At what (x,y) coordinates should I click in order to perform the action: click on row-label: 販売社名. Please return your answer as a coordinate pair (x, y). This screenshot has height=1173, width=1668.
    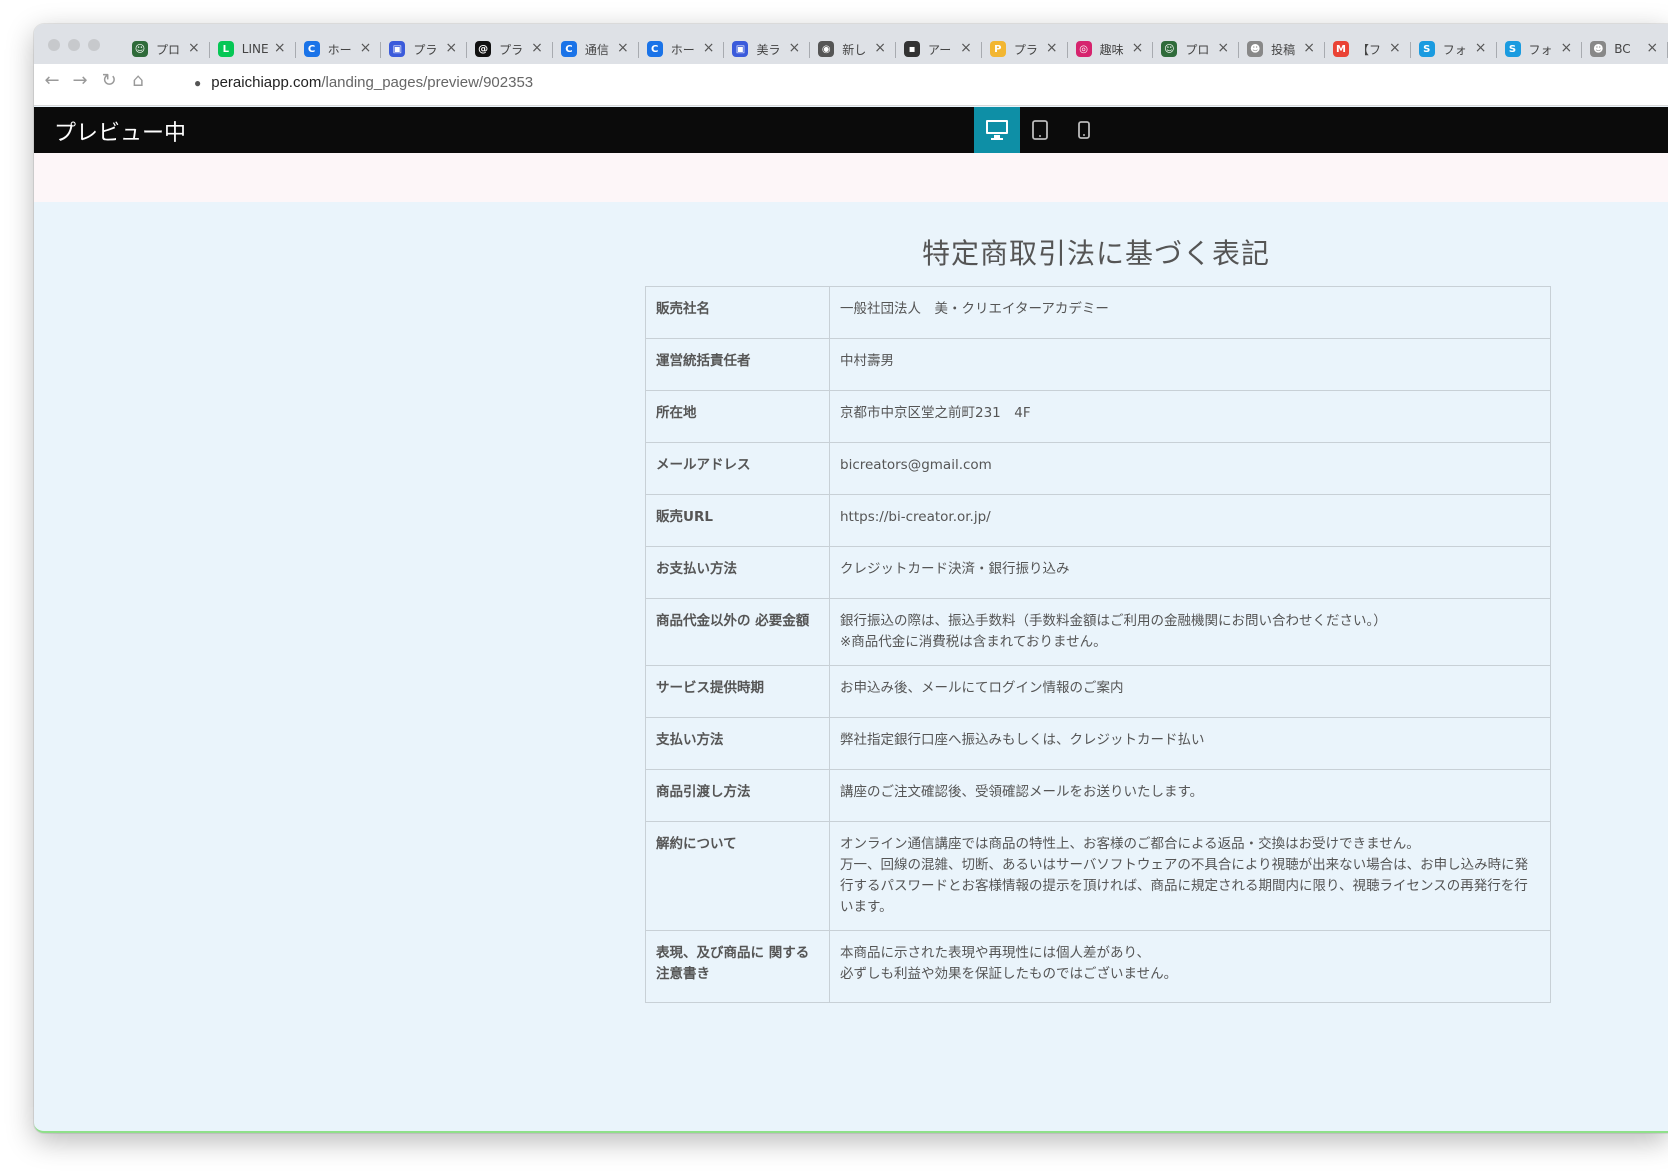
    Looking at the image, I should click on (737, 312).